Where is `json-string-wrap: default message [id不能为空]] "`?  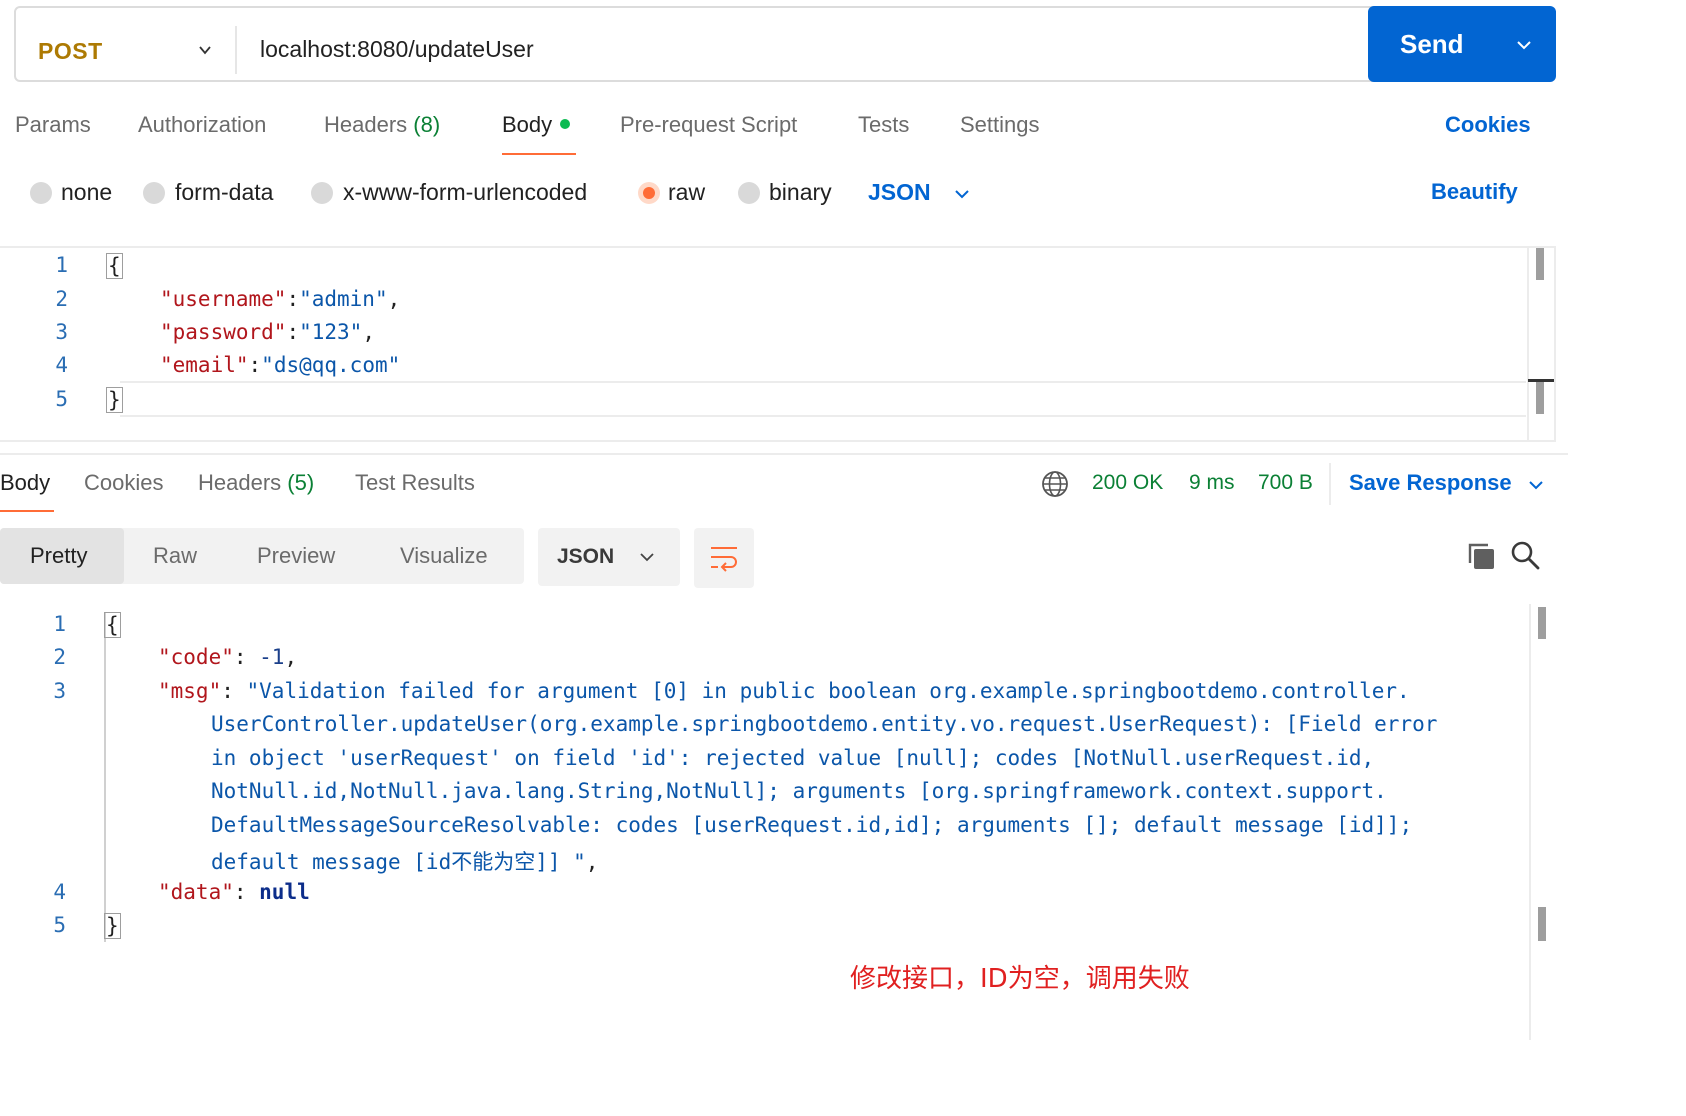
json-string-wrap: default message [id不能为空]] " is located at coordinates (398, 862).